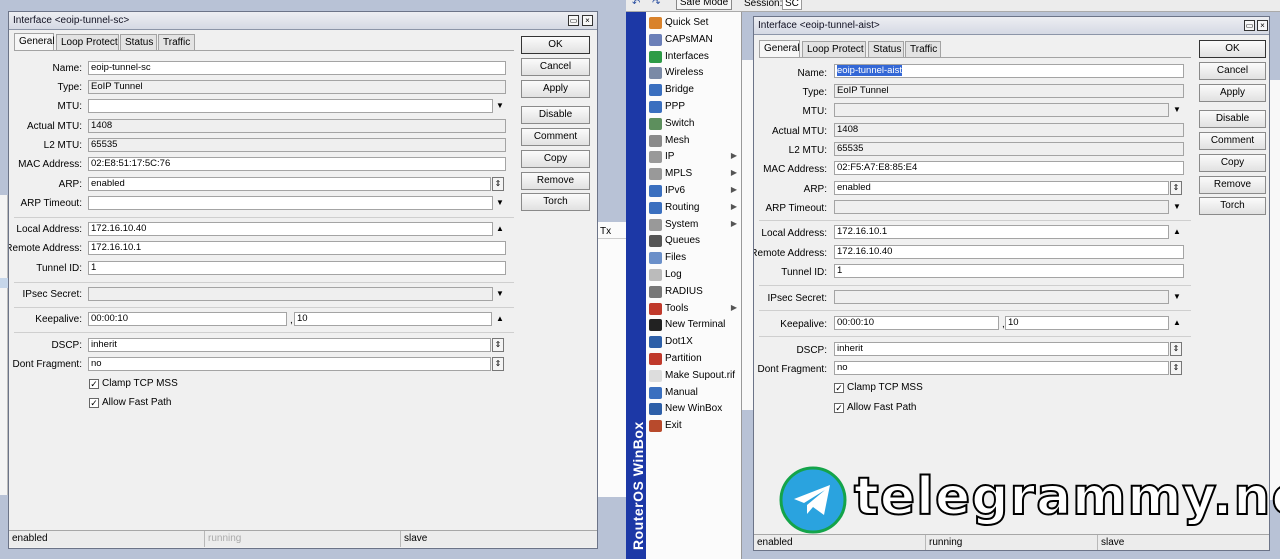 This screenshot has width=1280, height=559. I want to click on menu-item-system: System ▶, so click(694, 225).